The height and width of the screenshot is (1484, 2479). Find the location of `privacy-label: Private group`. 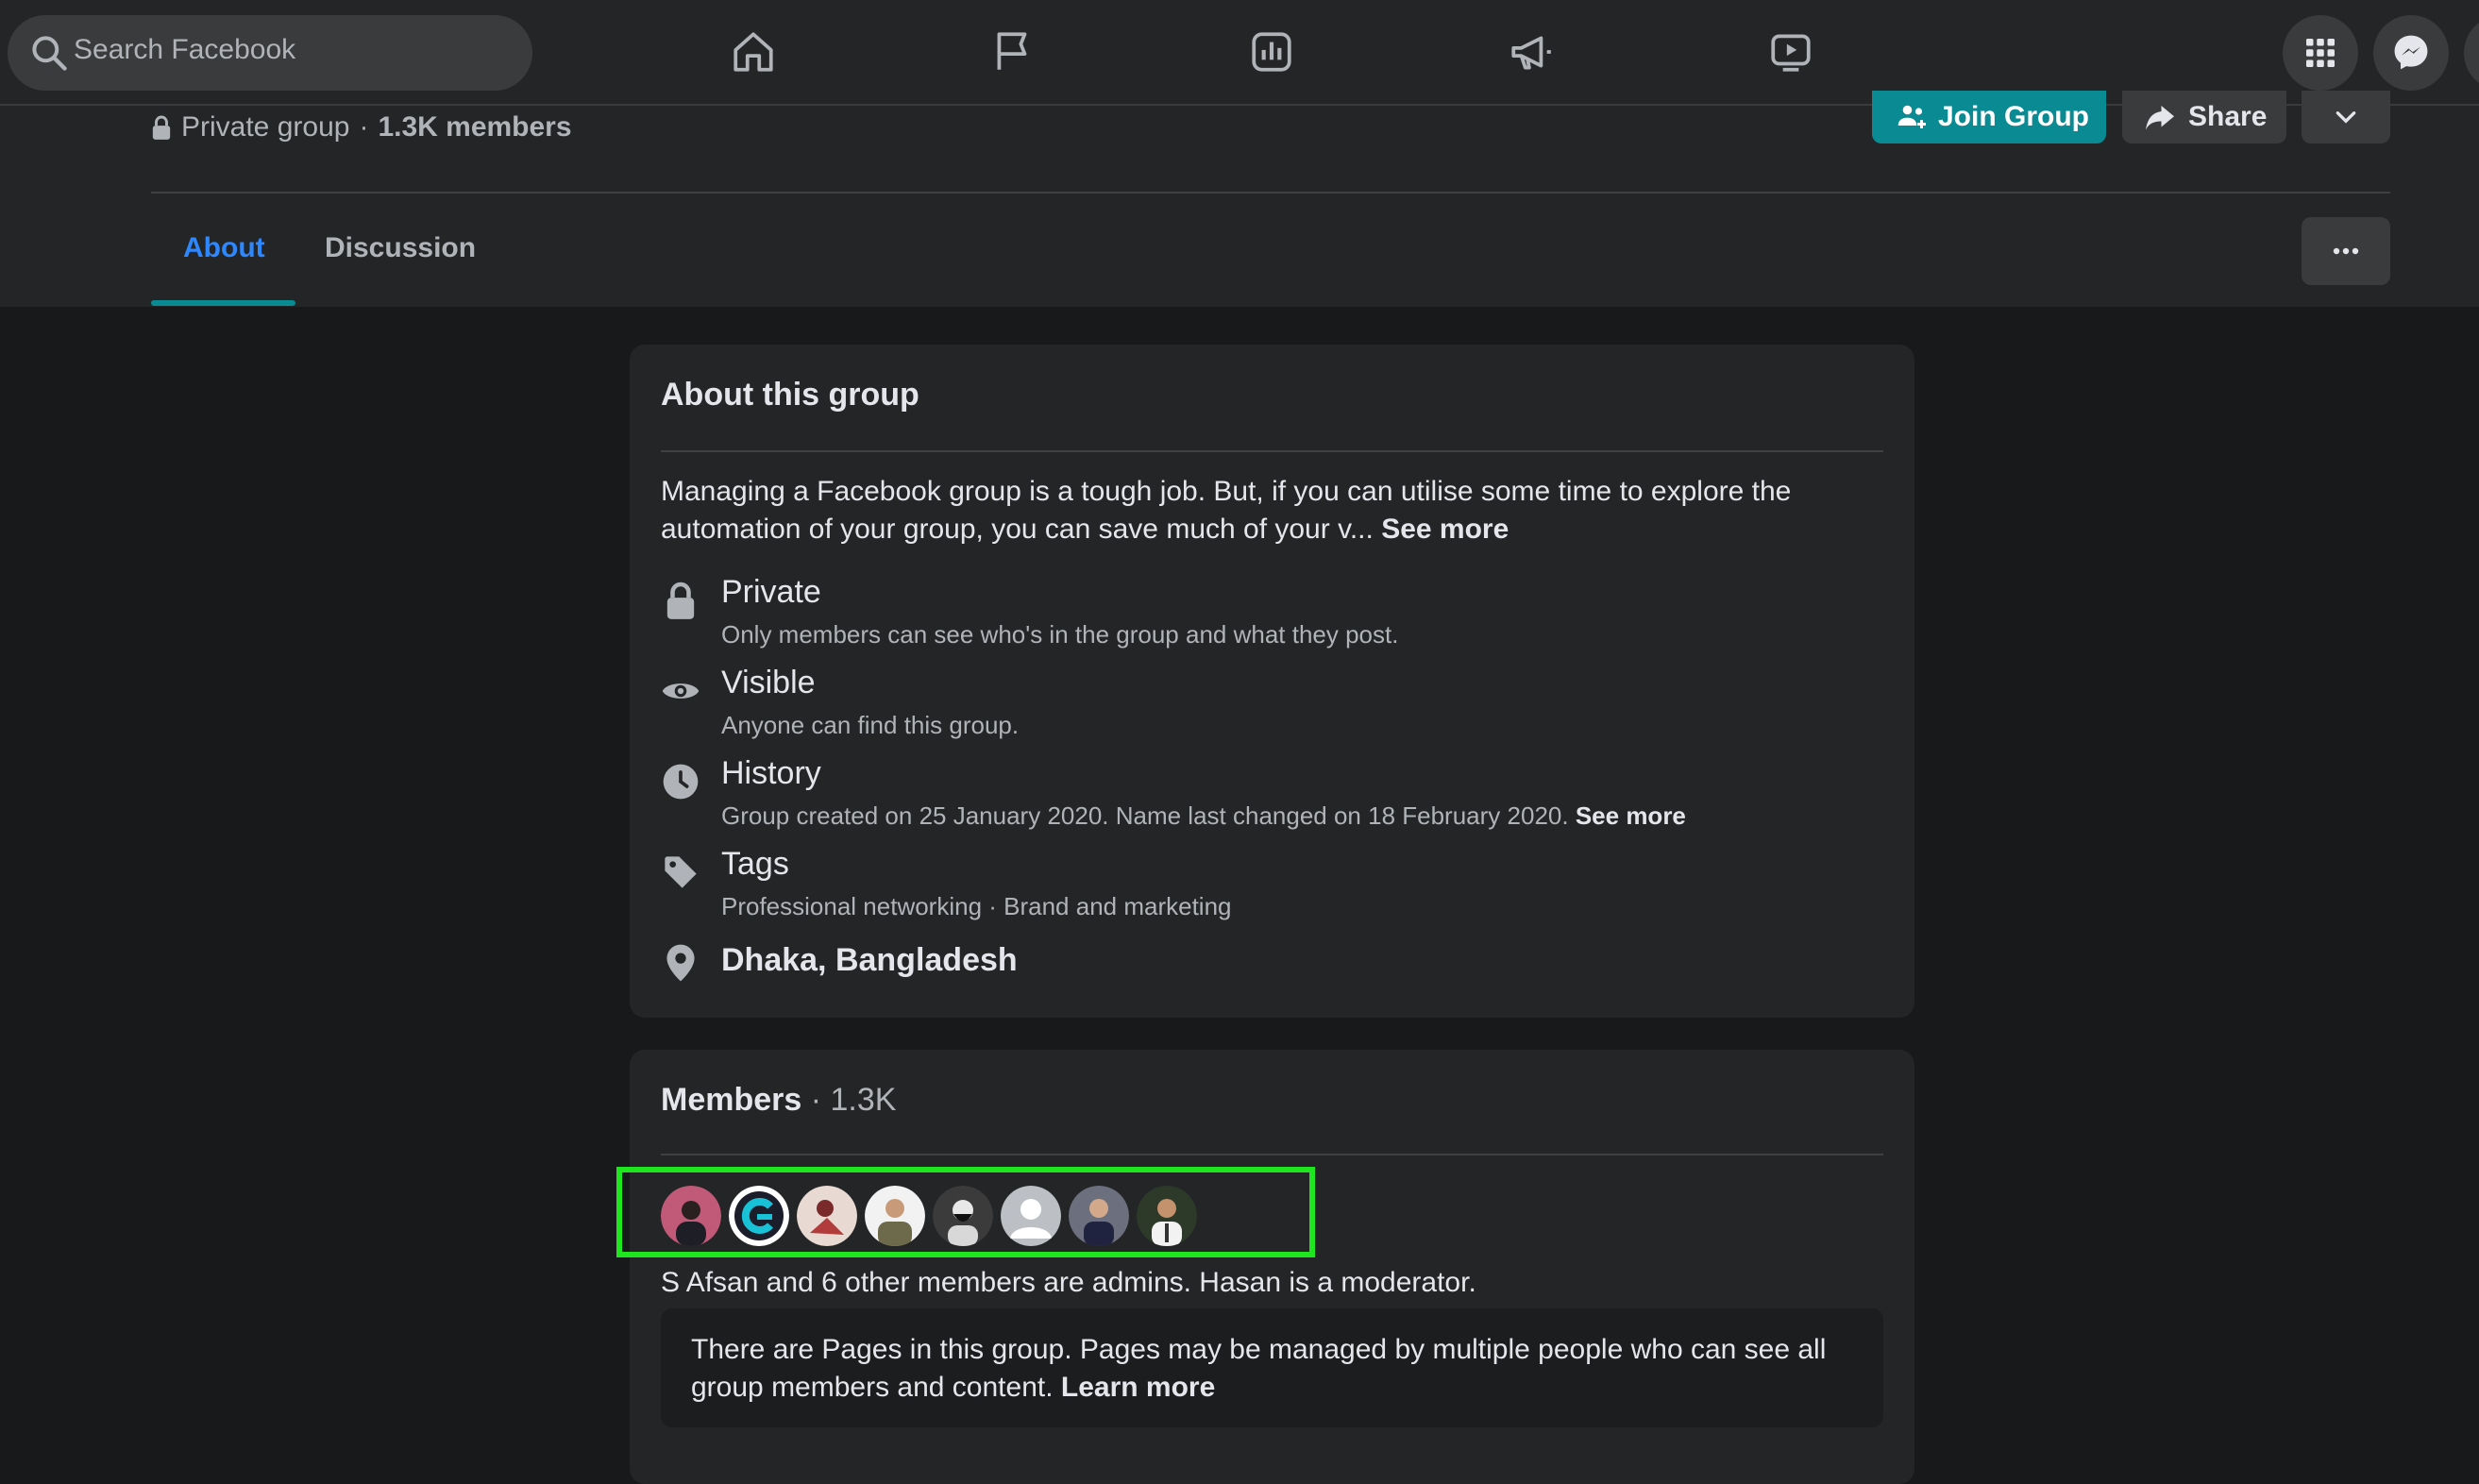

privacy-label: Private group is located at coordinates (265, 127).